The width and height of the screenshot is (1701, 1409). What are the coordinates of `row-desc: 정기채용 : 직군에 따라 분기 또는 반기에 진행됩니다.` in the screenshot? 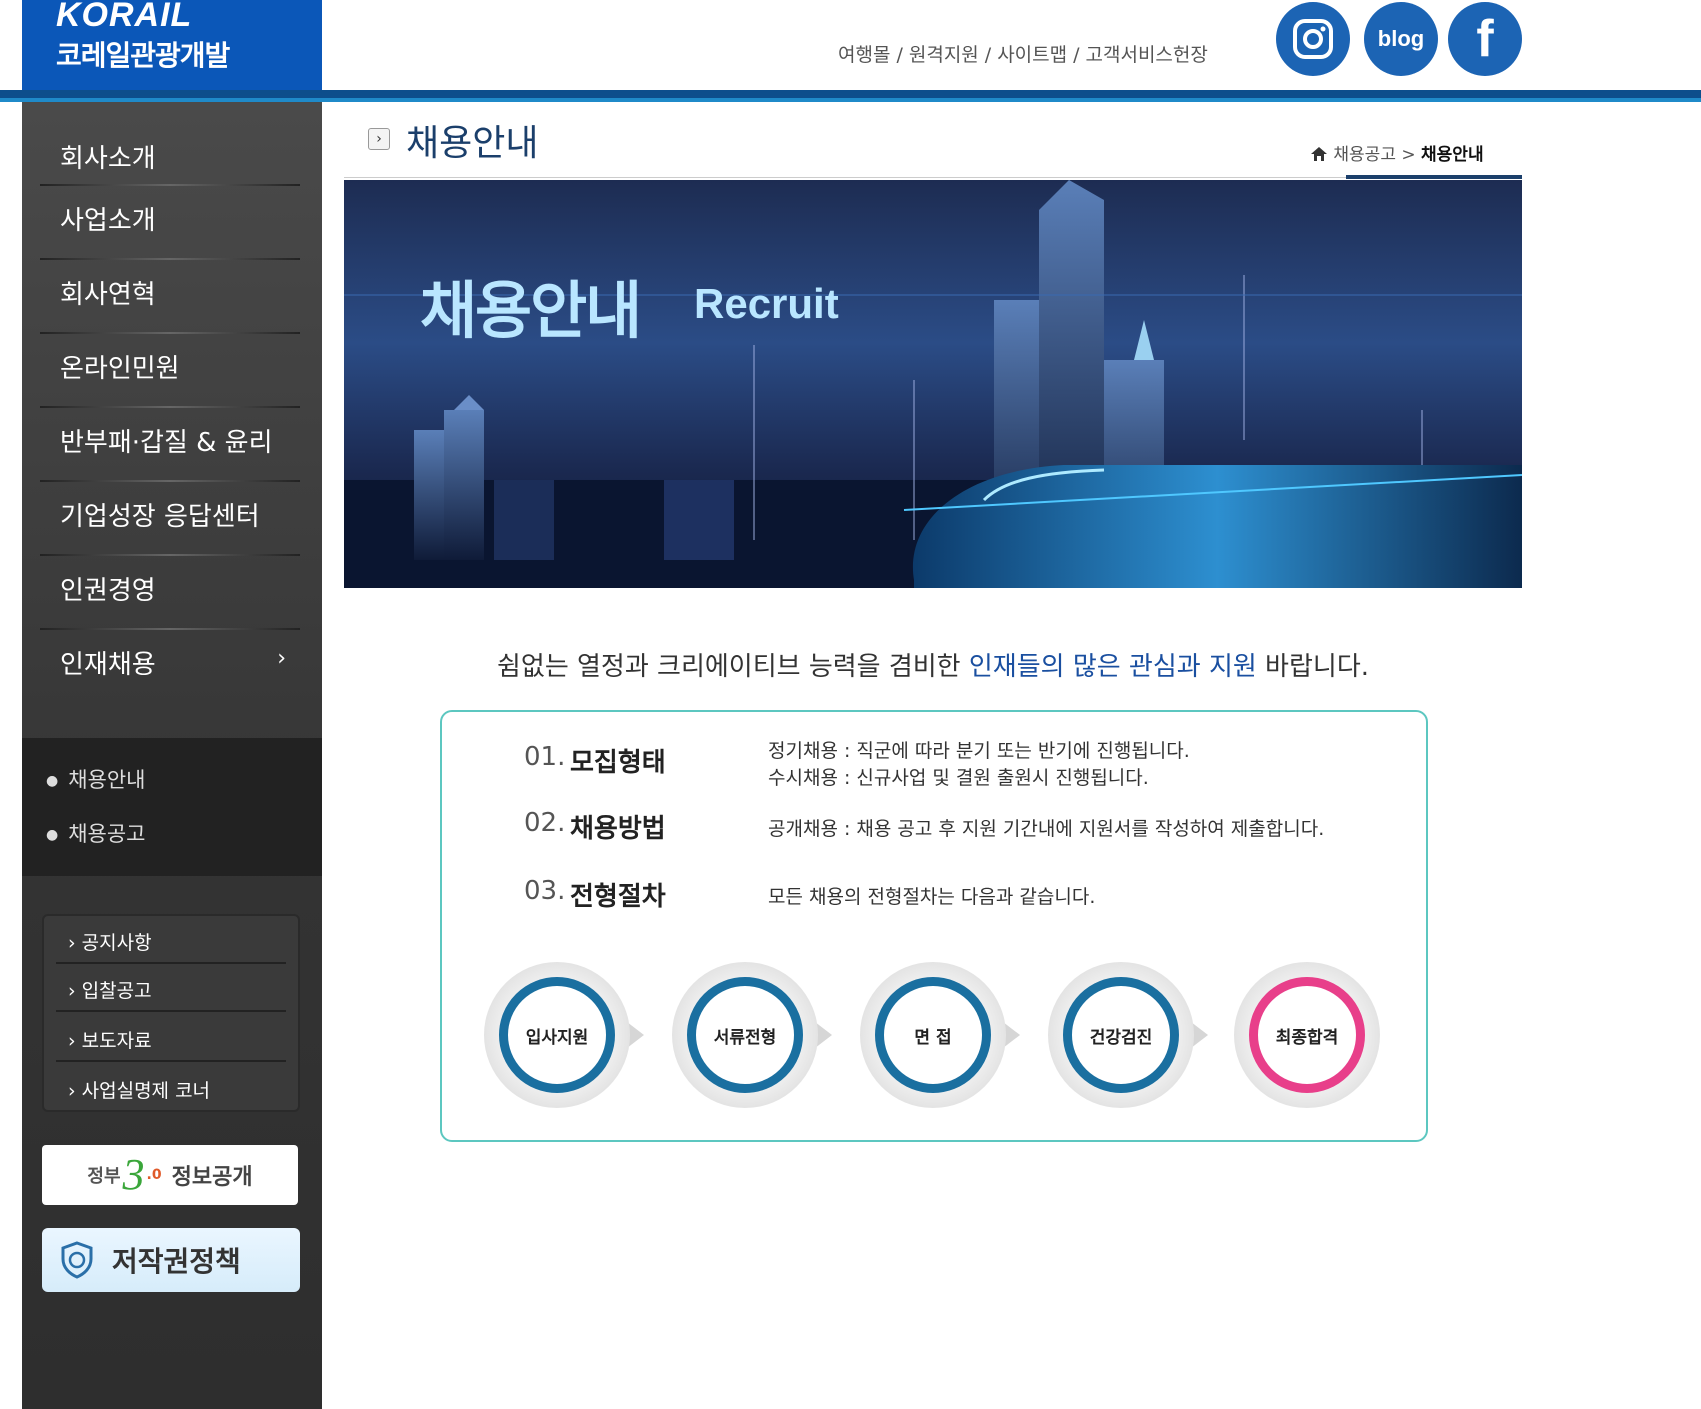 It's located at (979, 751).